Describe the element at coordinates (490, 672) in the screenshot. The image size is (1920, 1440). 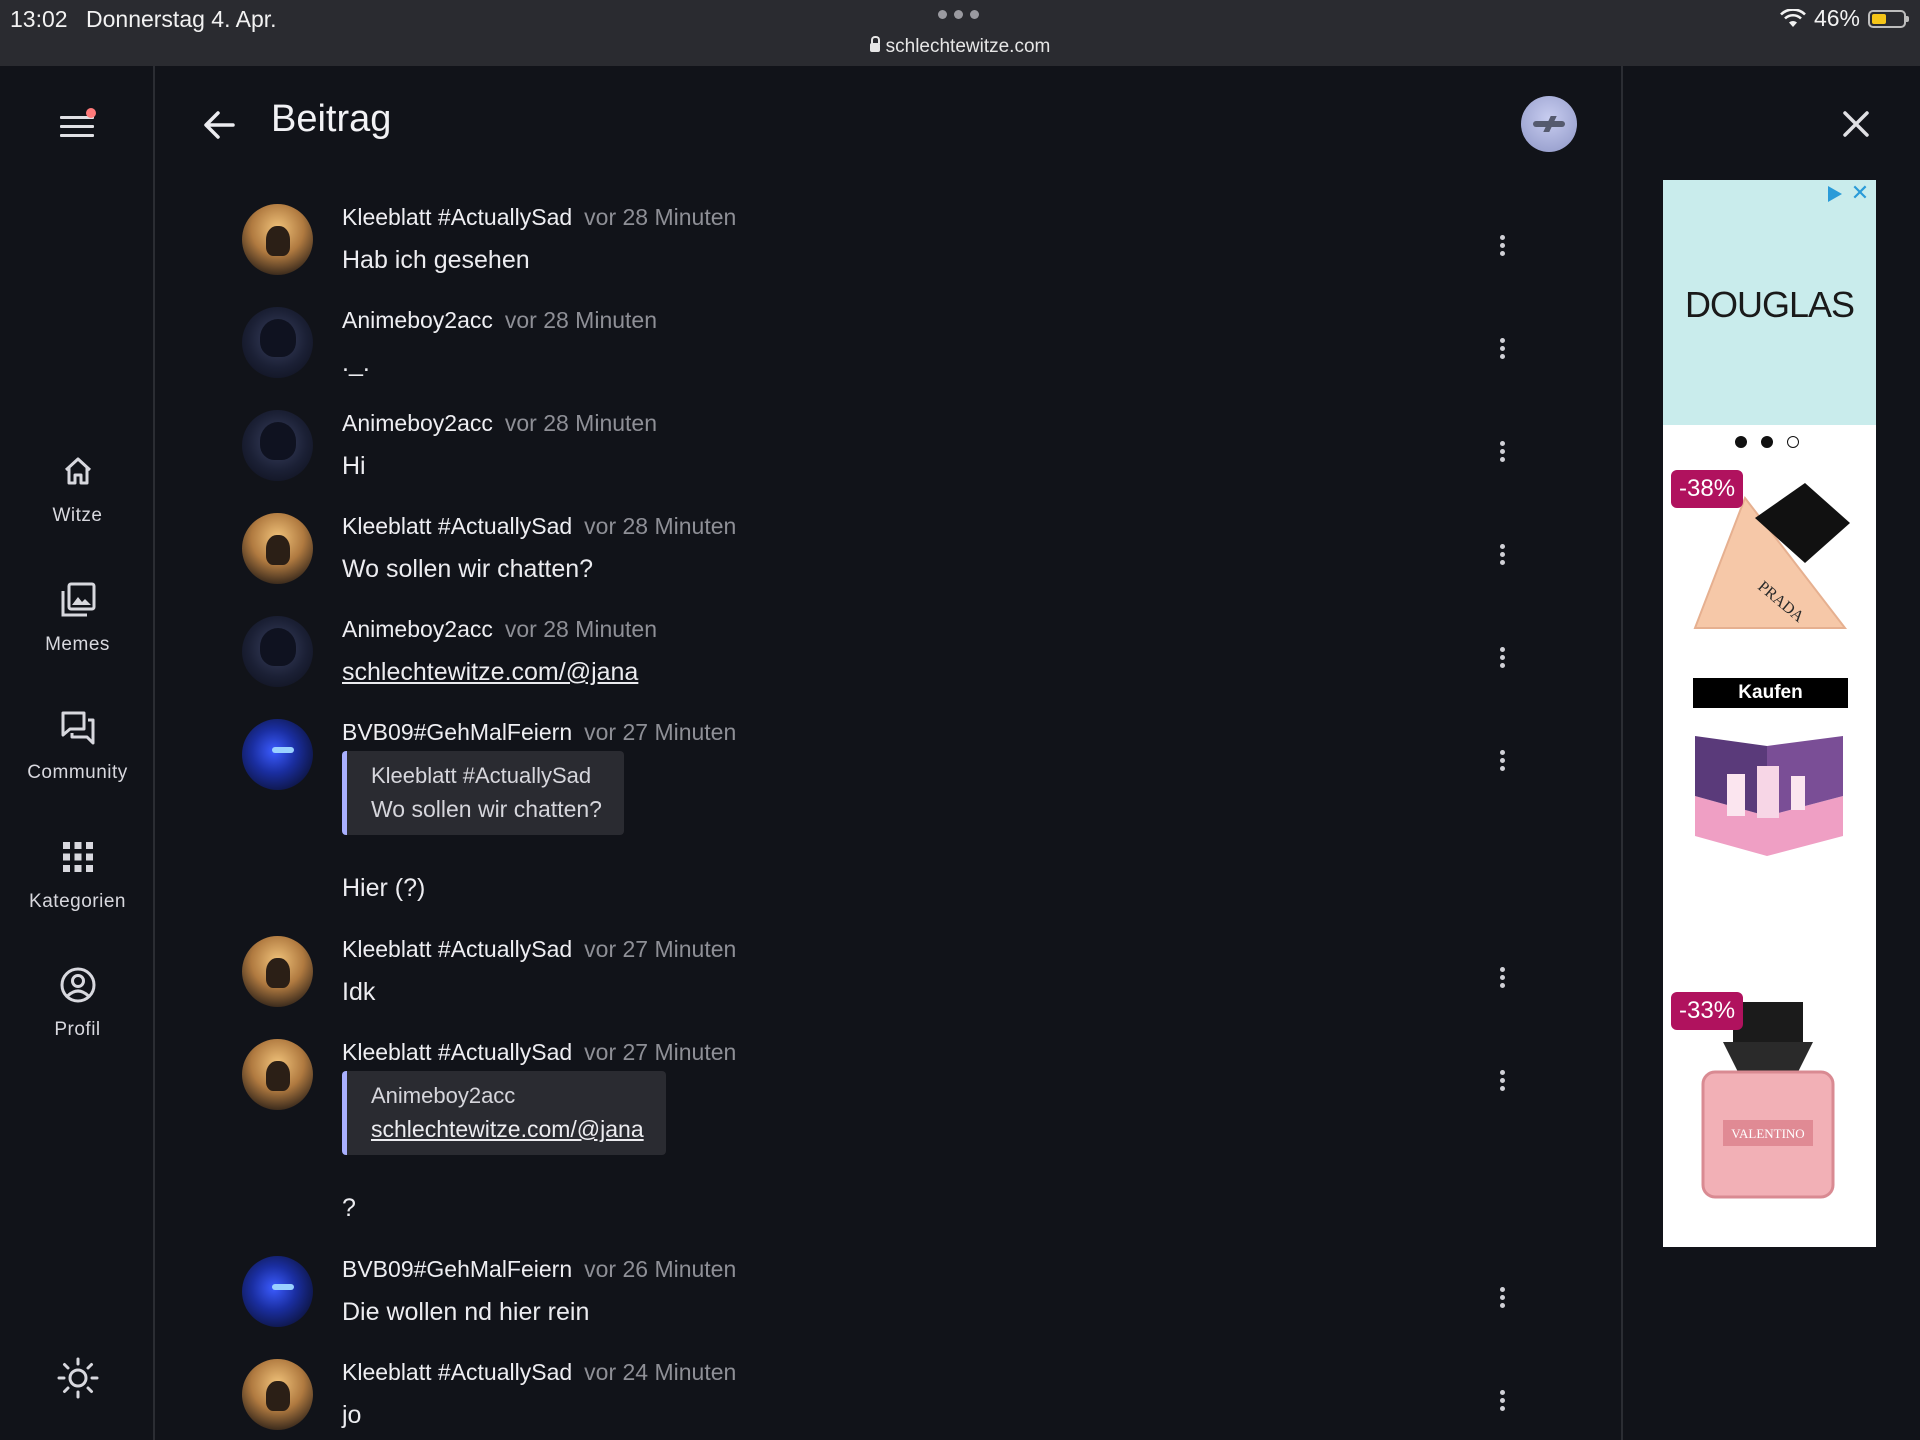
I see `profile-link: schlechtewitze.com/@jana` at that location.